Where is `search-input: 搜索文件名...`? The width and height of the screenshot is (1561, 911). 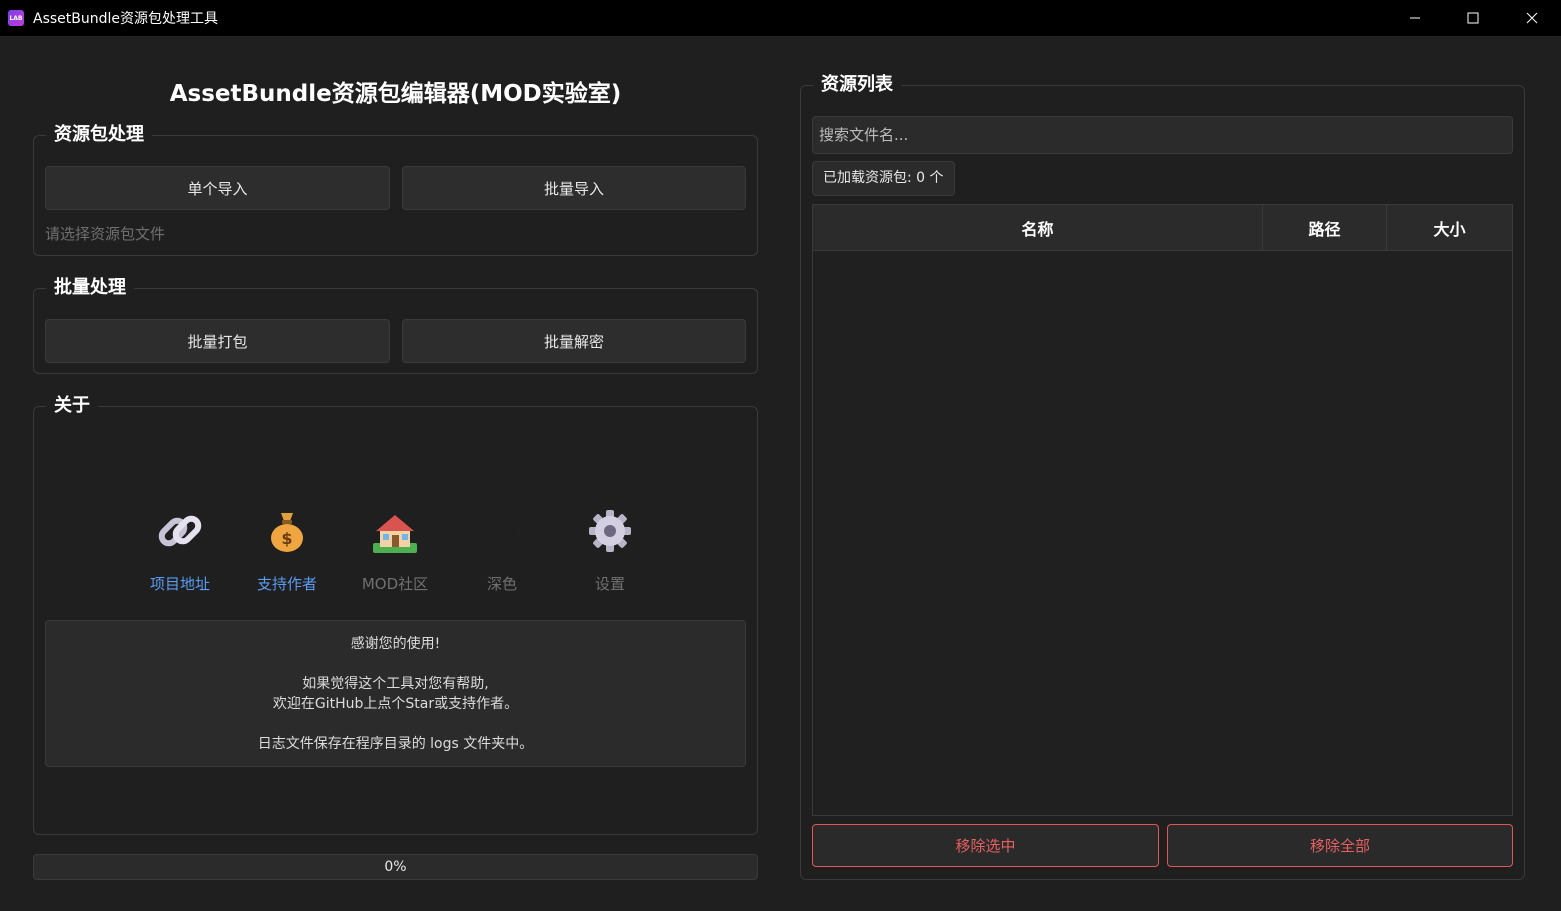 search-input: 搜索文件名... is located at coordinates (1162, 135).